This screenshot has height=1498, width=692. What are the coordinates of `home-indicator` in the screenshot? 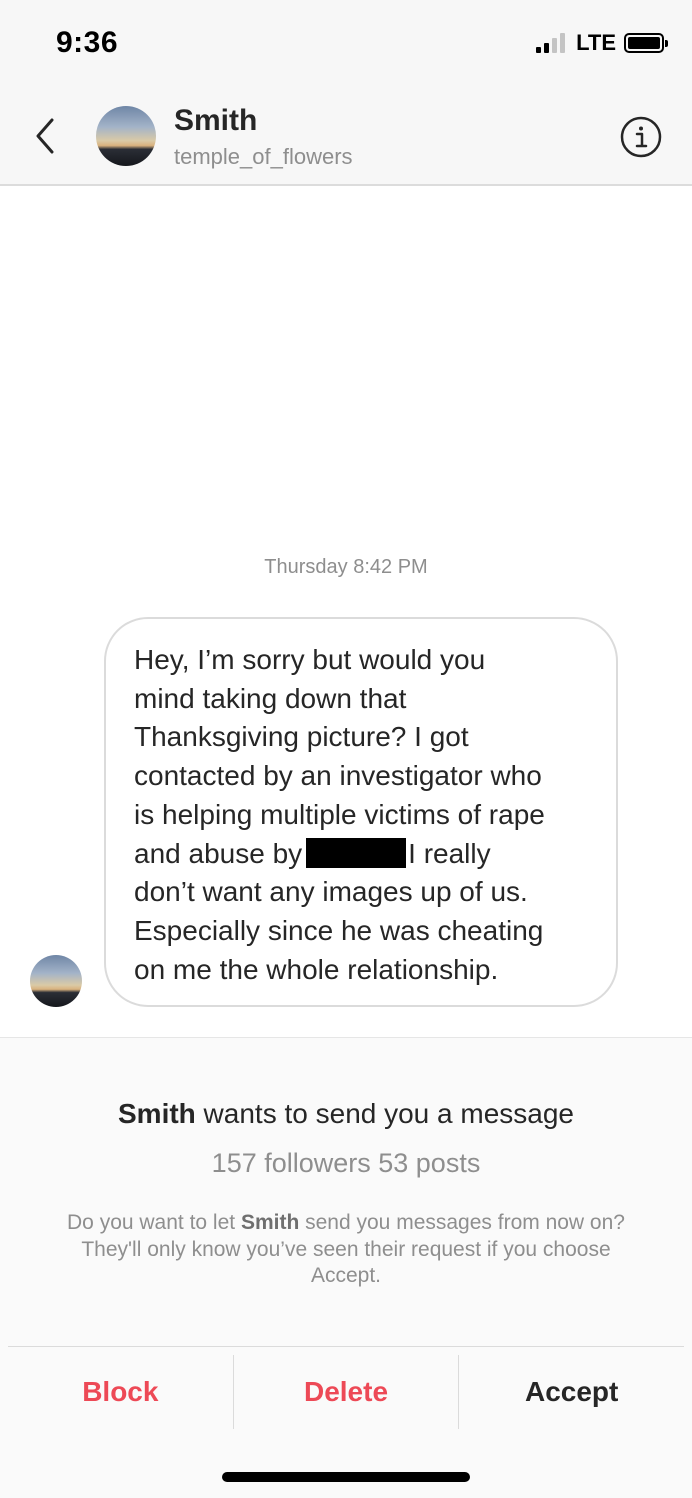 It's located at (346, 1477).